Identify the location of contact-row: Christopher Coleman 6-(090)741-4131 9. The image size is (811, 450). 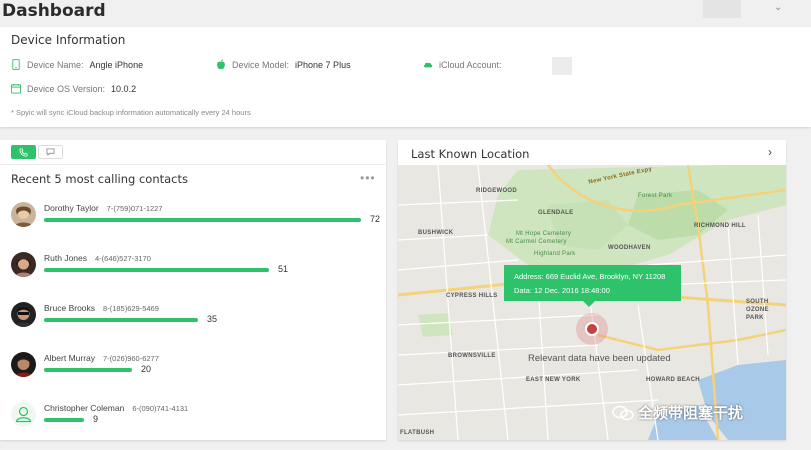
(196, 422).